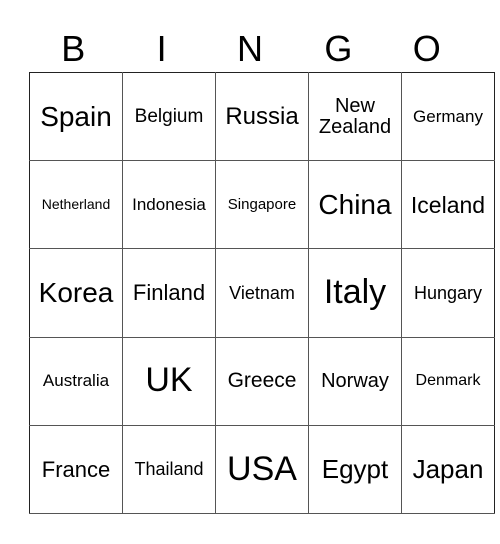 Image resolution: width=500 pixels, height=544 pixels. I want to click on bingo-cell: Egypt, so click(355, 469).